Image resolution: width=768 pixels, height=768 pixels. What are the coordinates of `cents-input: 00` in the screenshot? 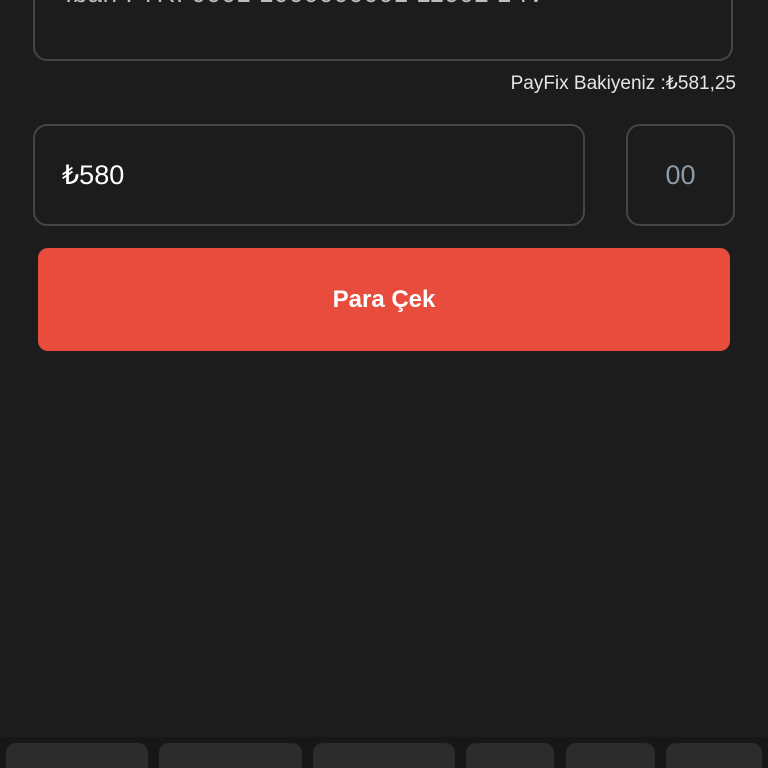 It's located at (680, 175).